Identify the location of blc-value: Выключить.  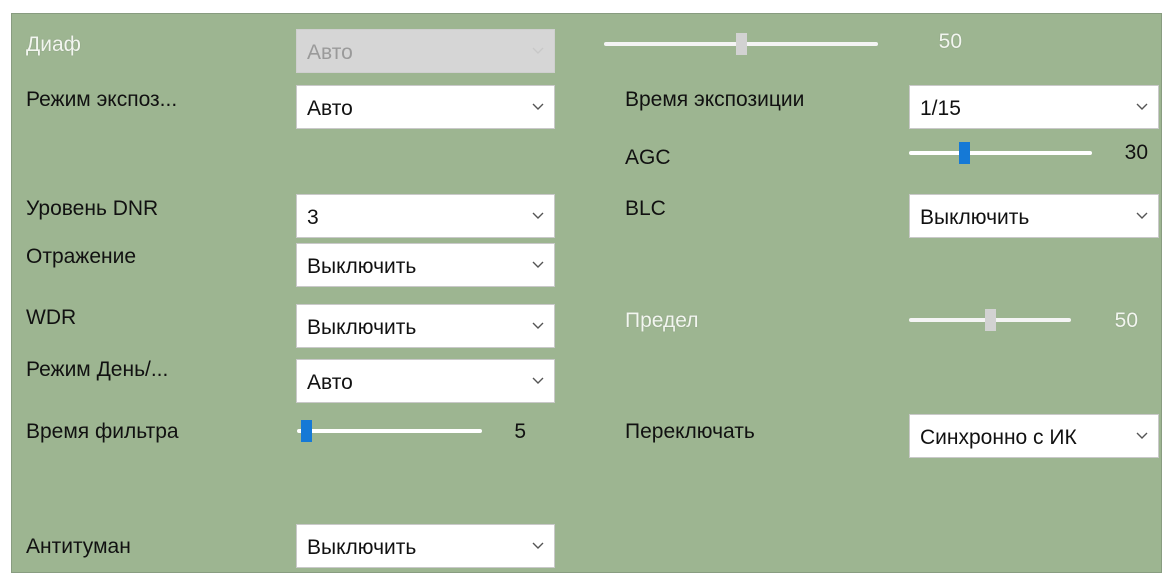
(975, 217).